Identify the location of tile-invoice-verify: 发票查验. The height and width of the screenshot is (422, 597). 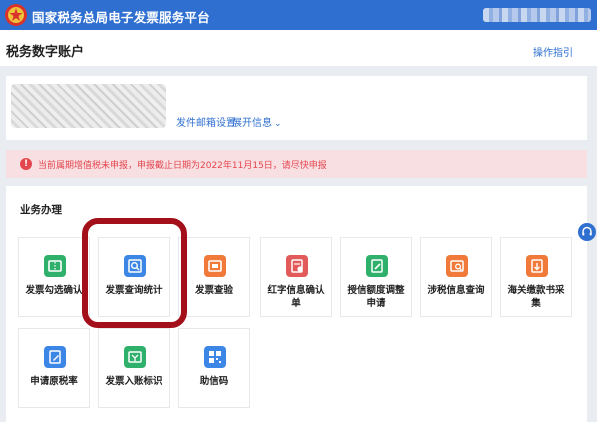
(214, 277).